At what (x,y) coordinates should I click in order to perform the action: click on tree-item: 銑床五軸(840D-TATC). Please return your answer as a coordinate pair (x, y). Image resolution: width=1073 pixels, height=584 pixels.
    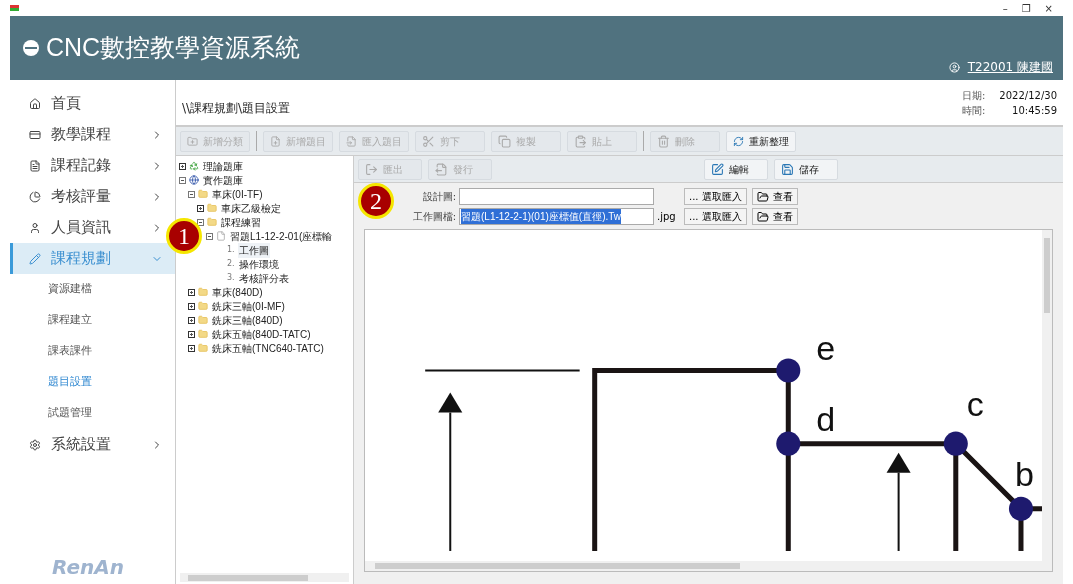
    Looking at the image, I should click on (261, 334).